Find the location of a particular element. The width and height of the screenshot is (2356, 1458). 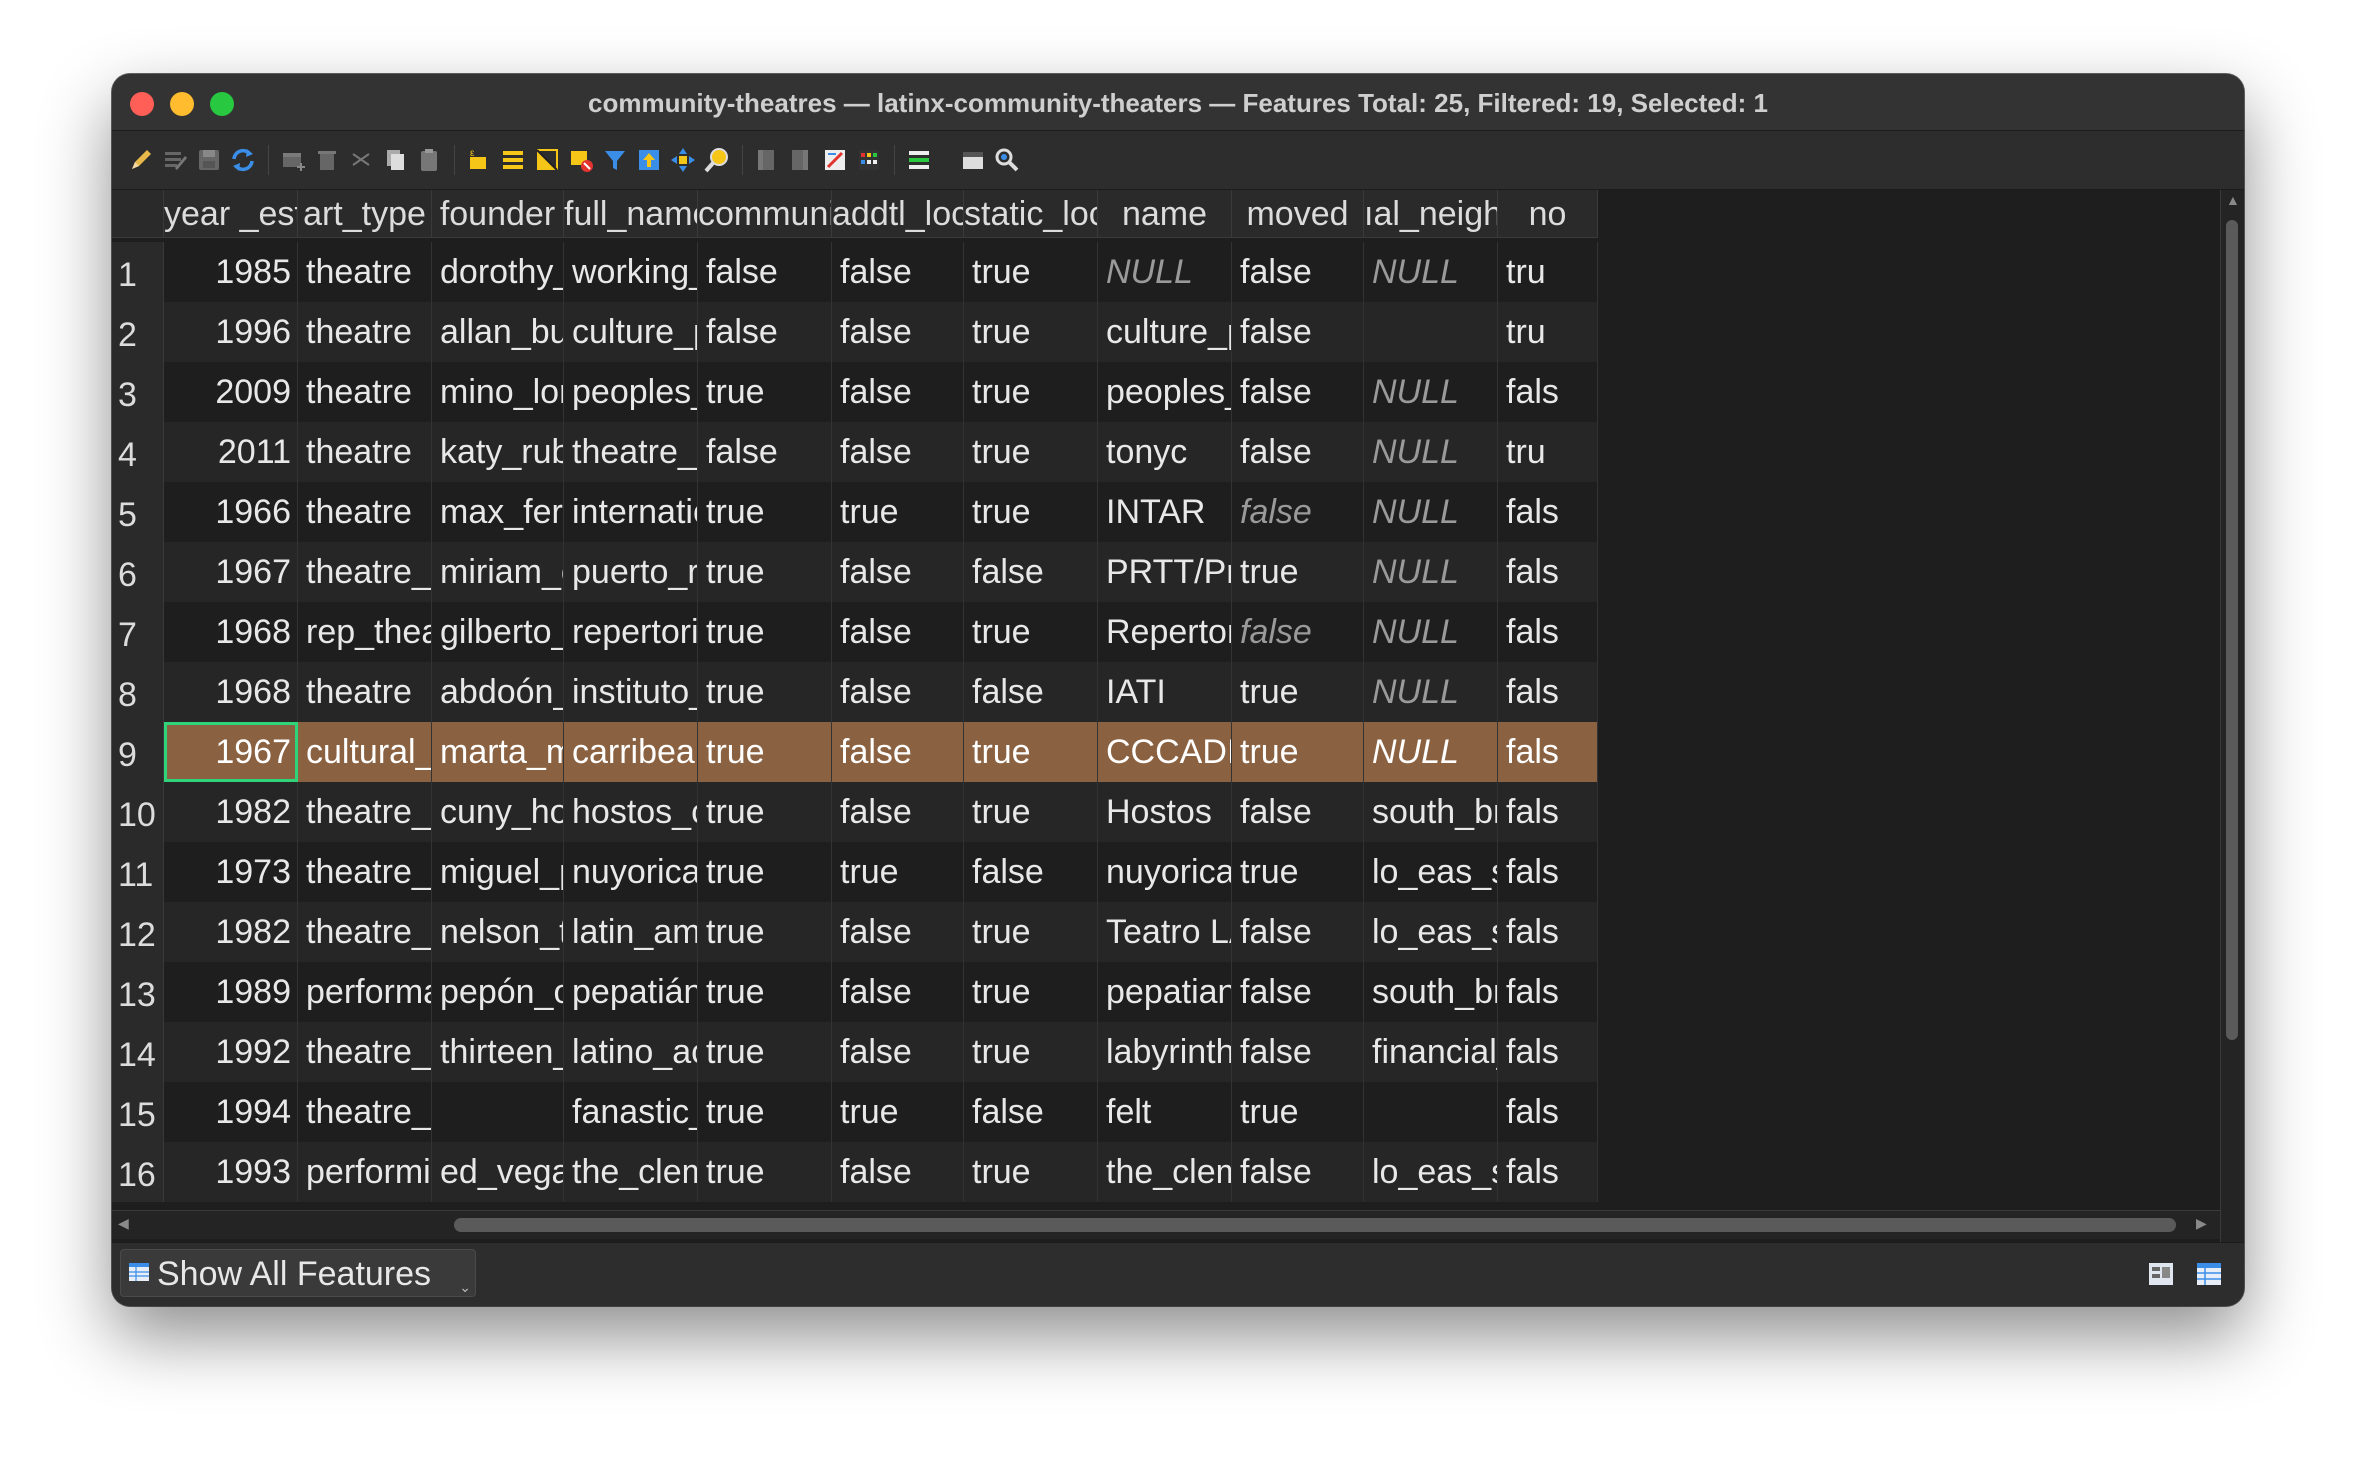

scroll-left-icon: ◀ is located at coordinates (123, 1223).